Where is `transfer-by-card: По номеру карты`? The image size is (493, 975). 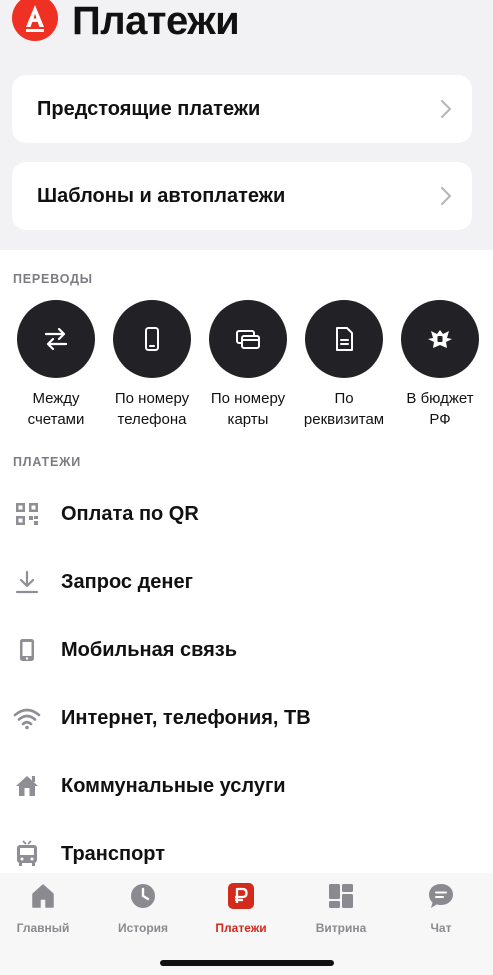
transfer-by-card: По номеру карты is located at coordinates (248, 365).